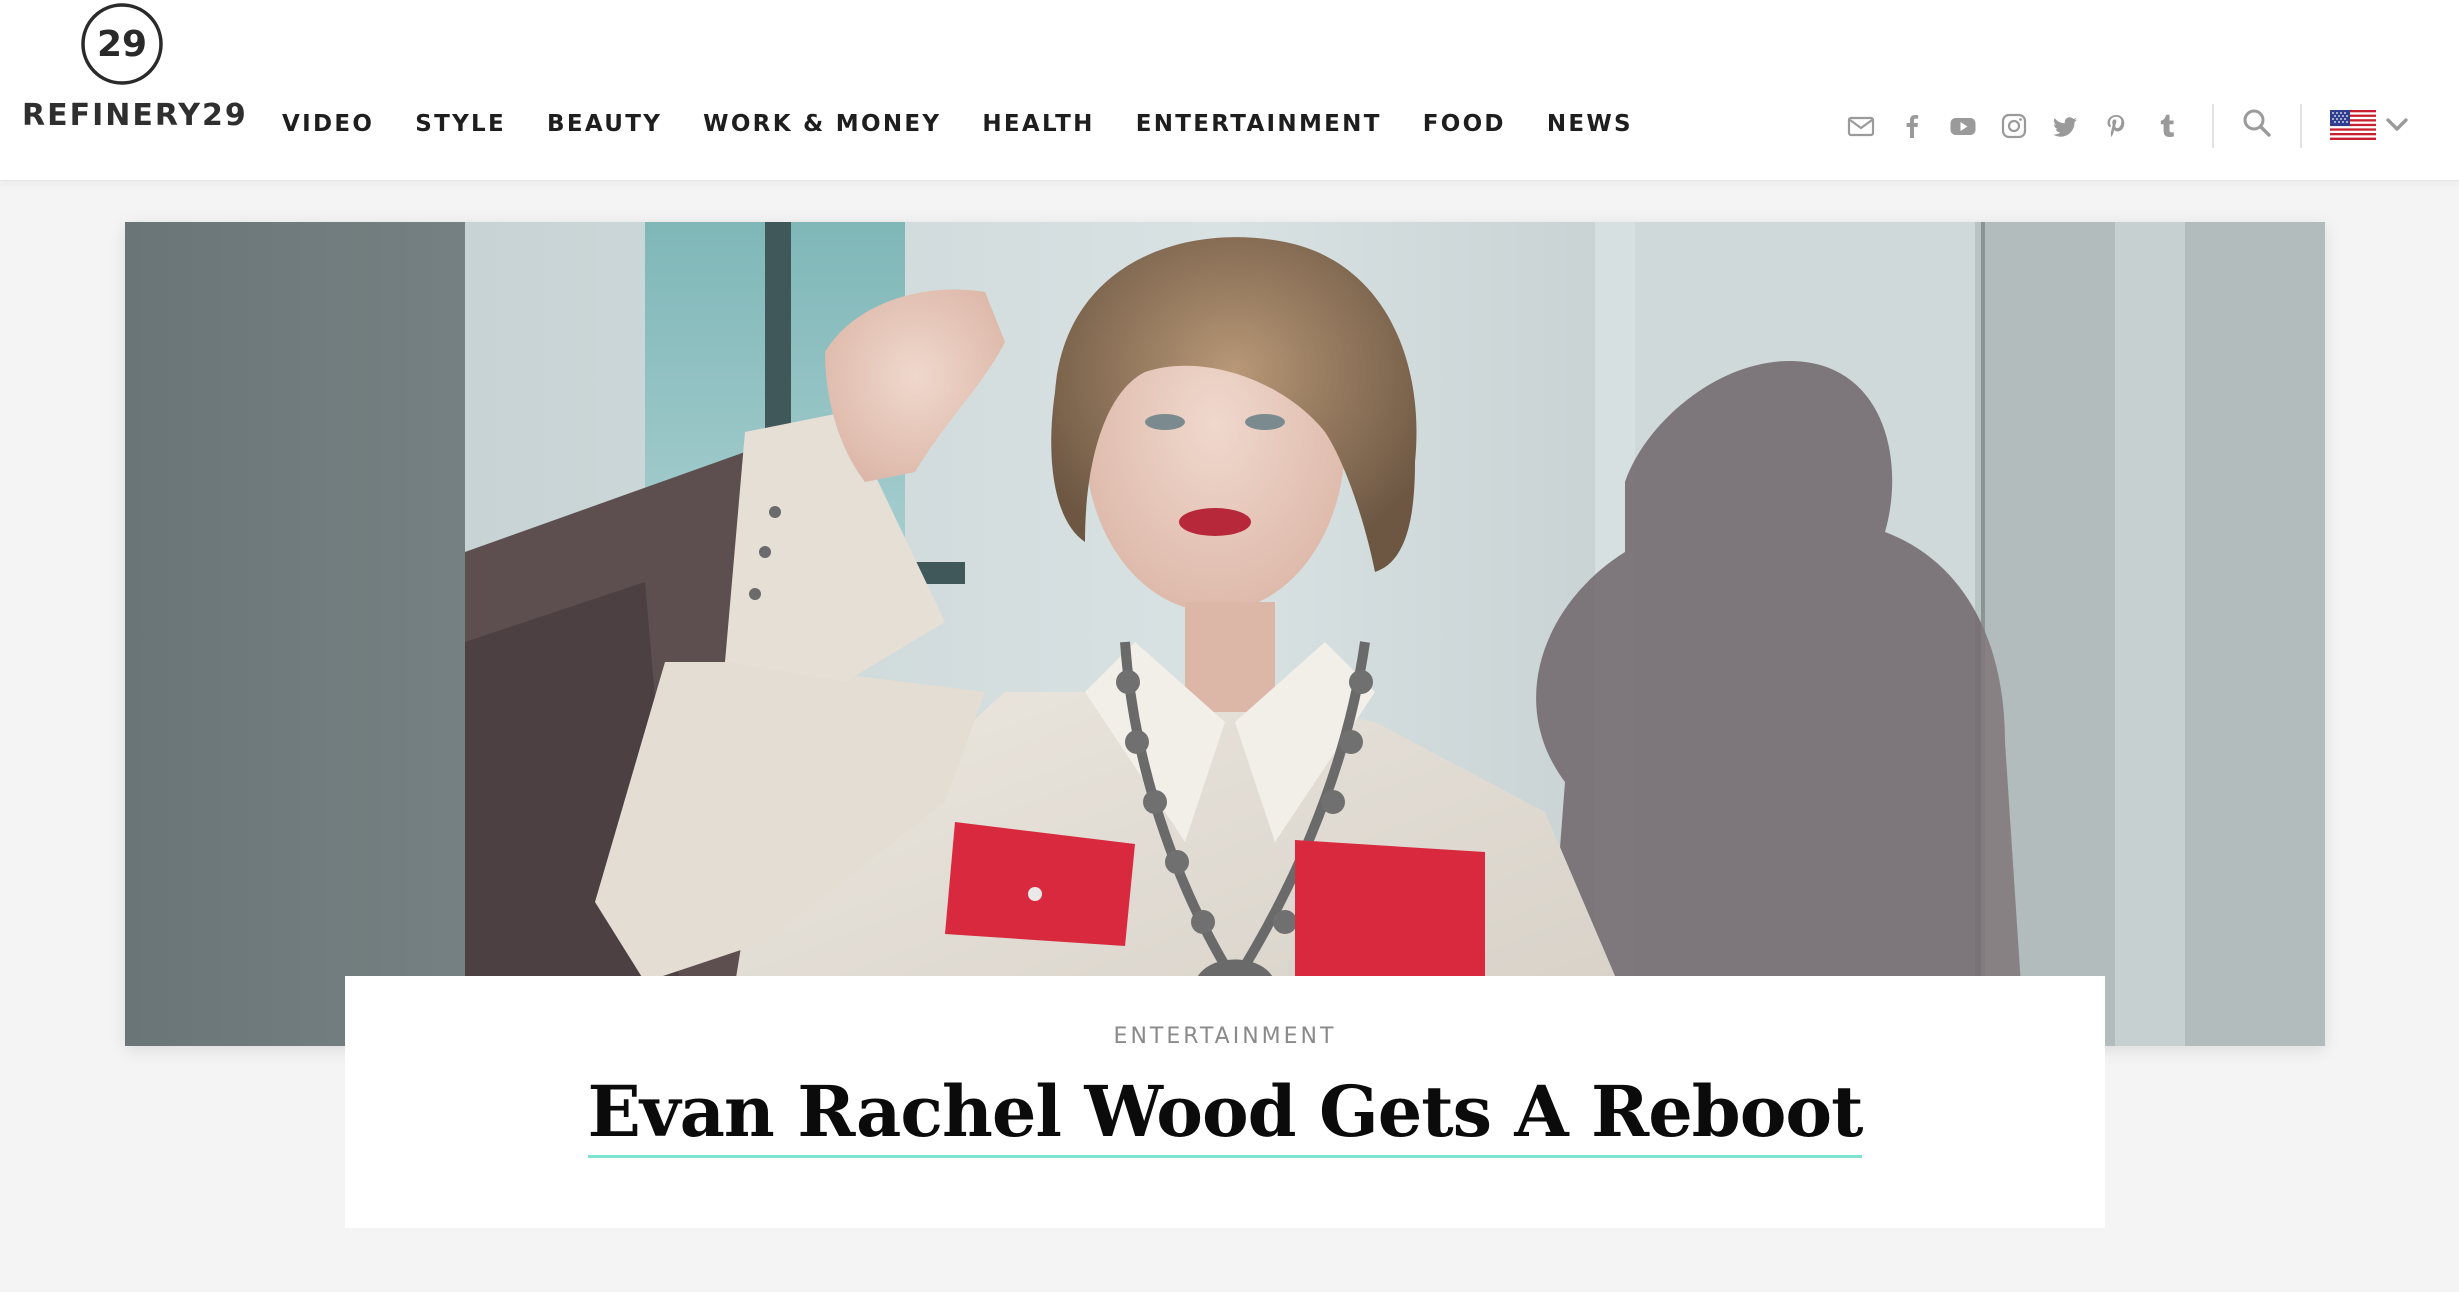 The image size is (2459, 1292). What do you see at coordinates (2014, 126) in the screenshot?
I see `instagram-icon` at bounding box center [2014, 126].